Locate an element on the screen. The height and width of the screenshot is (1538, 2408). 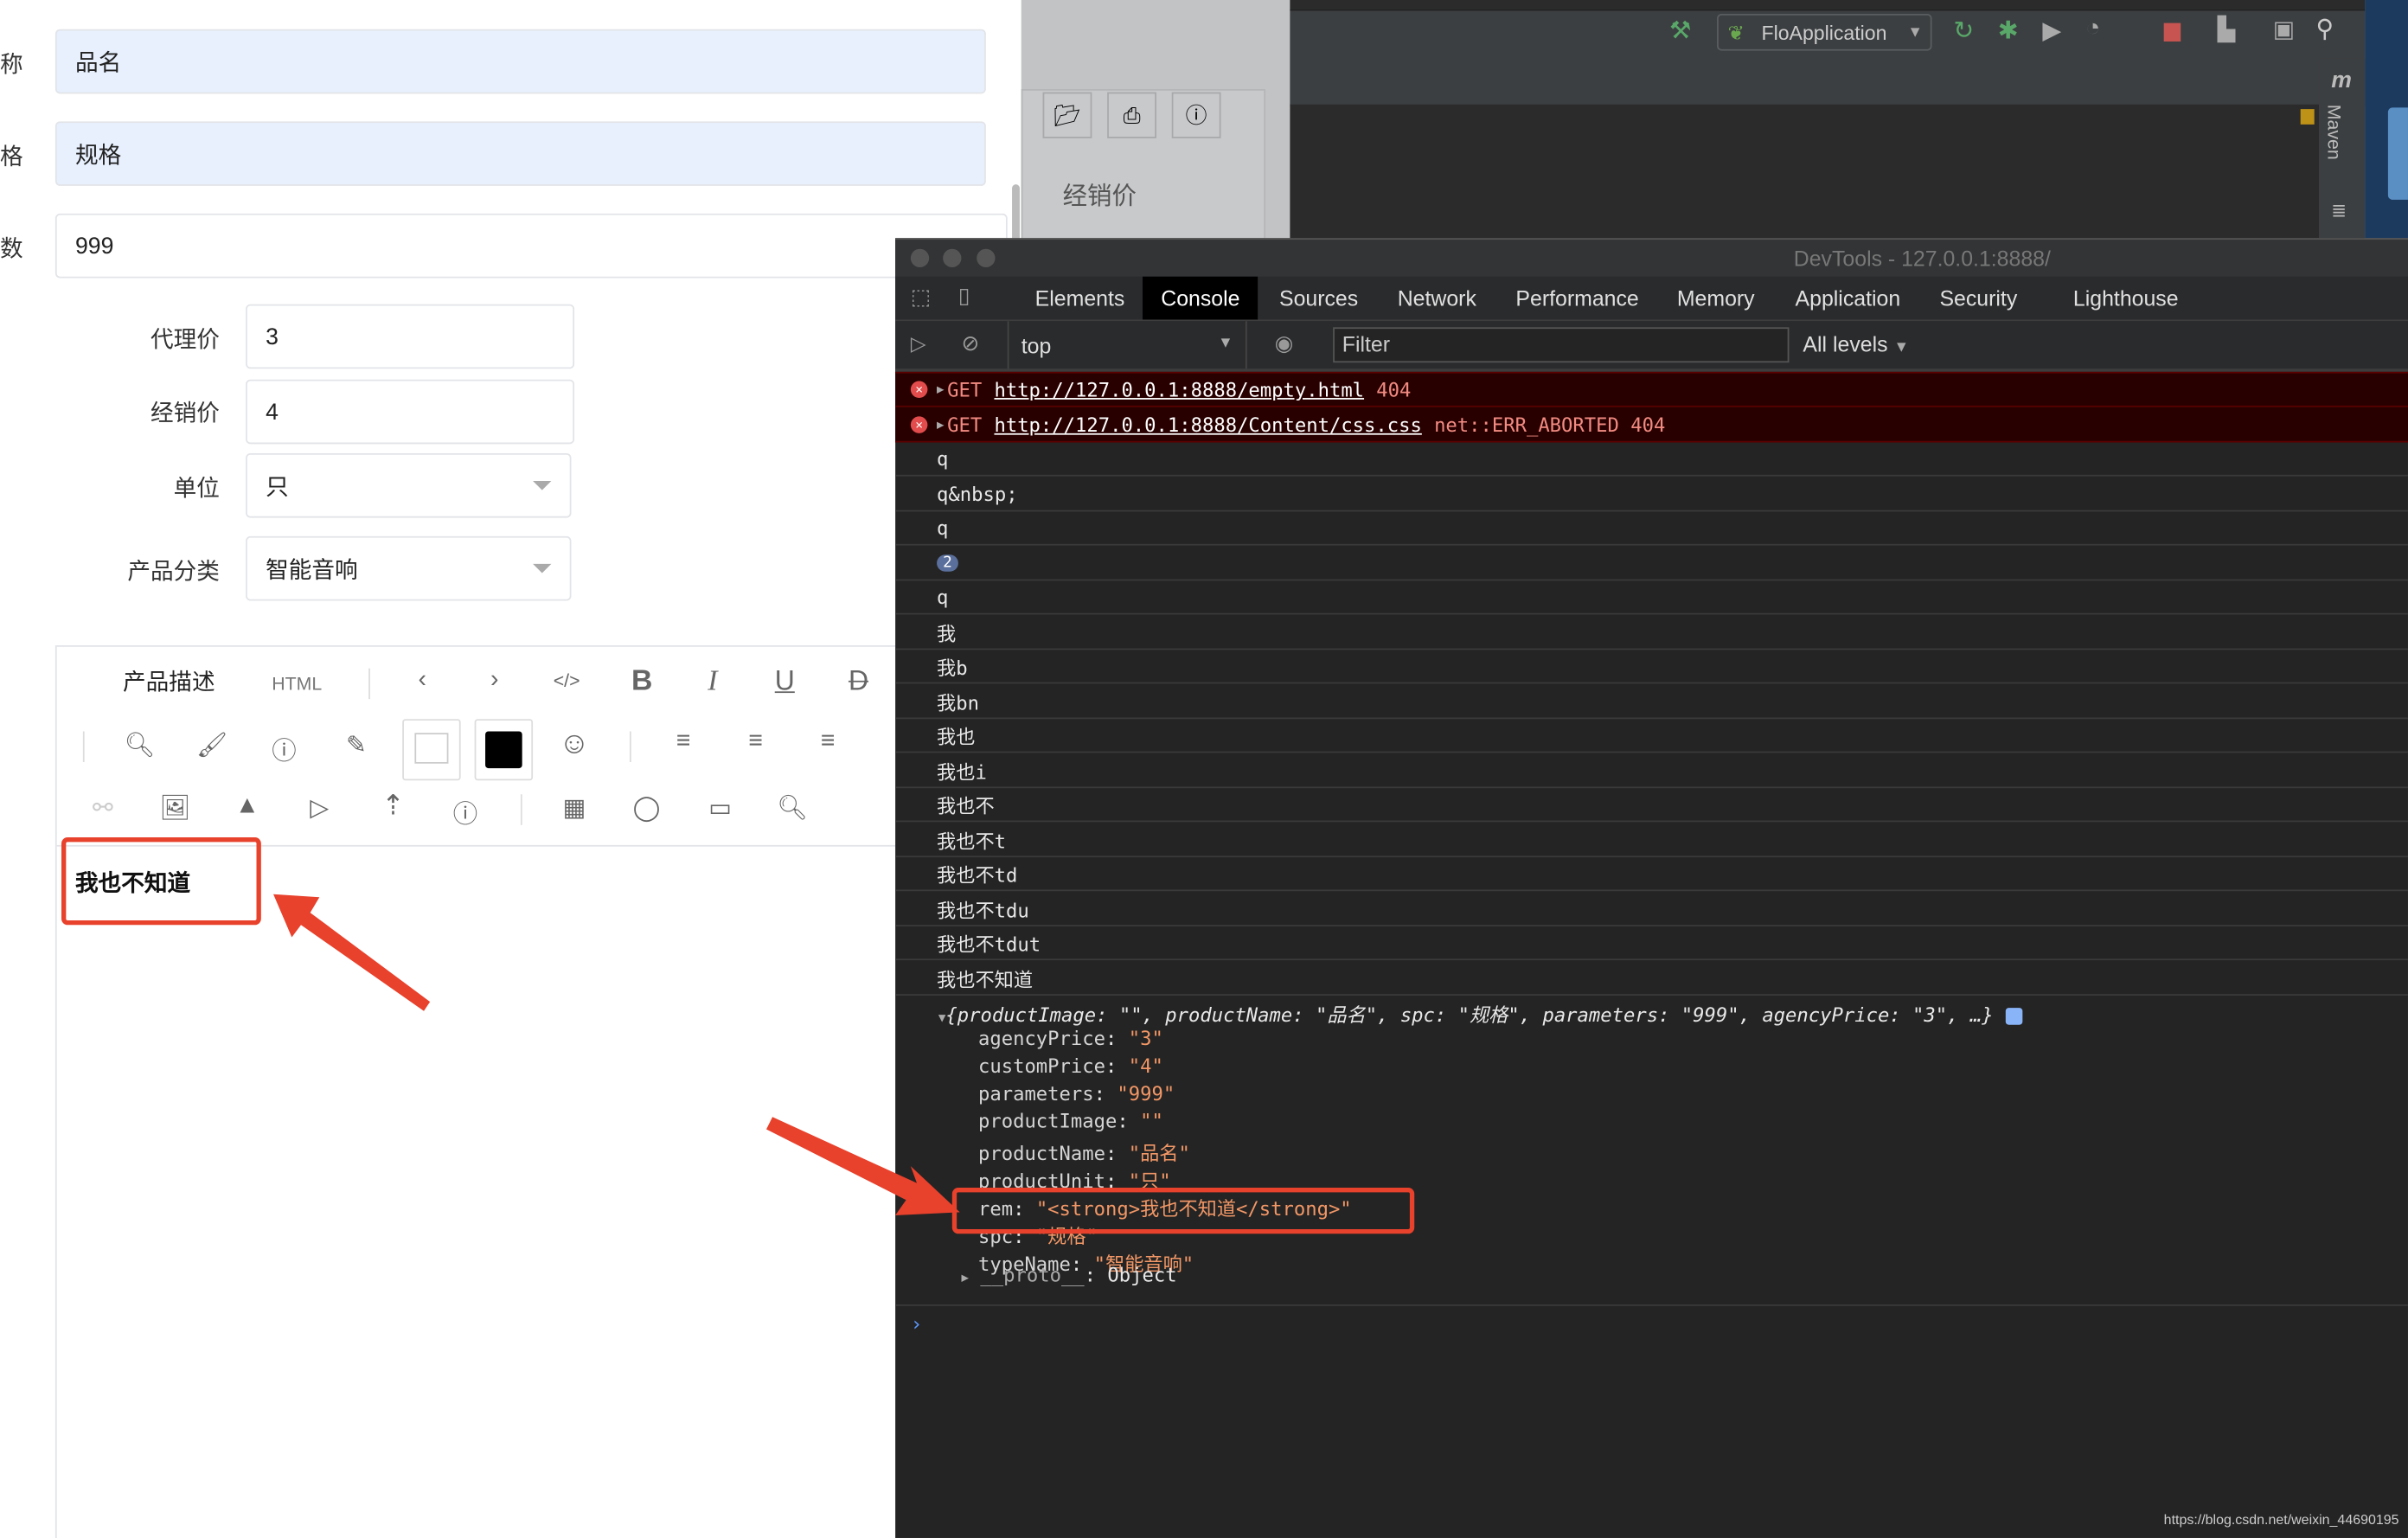
error-url: http://127.0.0.1:8888/Content/css.css is located at coordinates (1207, 425).